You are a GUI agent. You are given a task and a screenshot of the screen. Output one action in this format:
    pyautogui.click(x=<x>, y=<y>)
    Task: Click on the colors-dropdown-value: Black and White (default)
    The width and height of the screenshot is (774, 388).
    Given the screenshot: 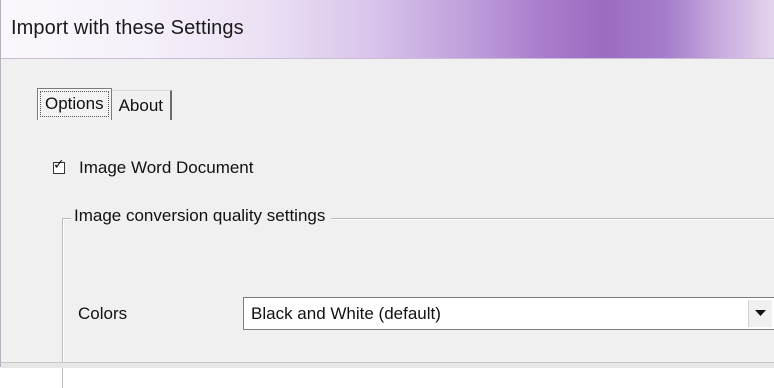 What is the action you would take?
    pyautogui.click(x=346, y=313)
    